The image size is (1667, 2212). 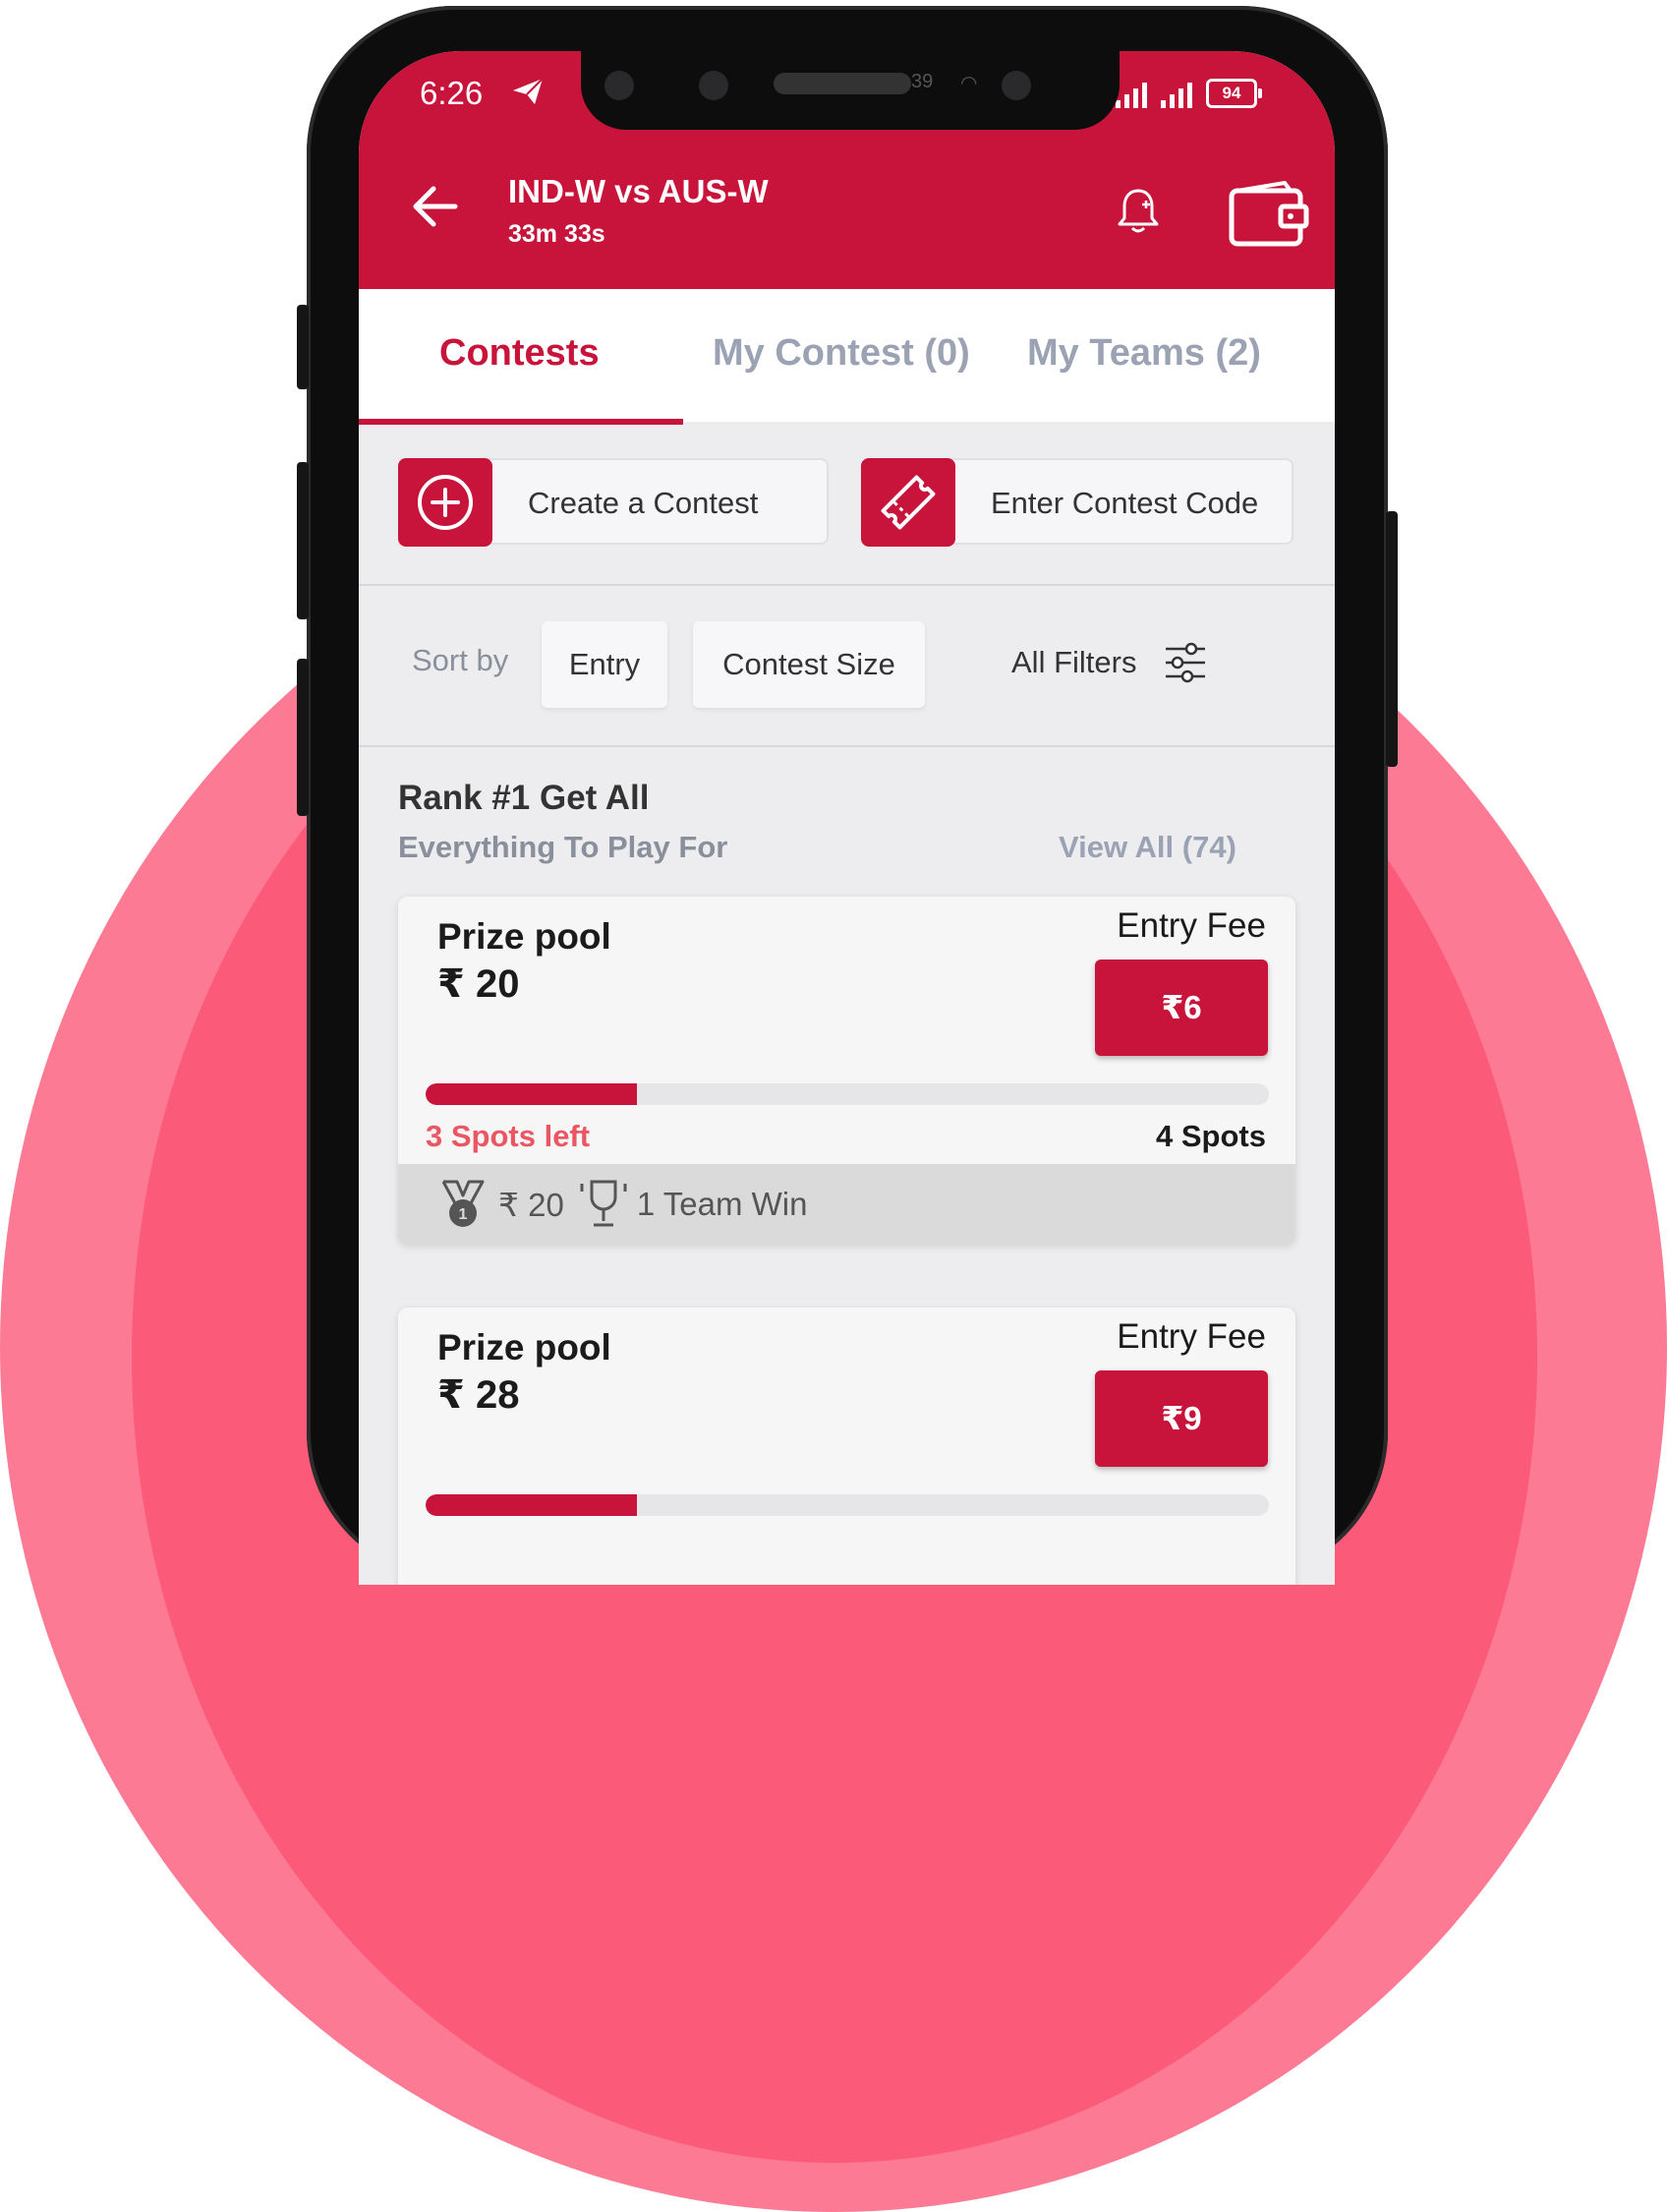 I want to click on medal-icon: 1, so click(x=463, y=1204).